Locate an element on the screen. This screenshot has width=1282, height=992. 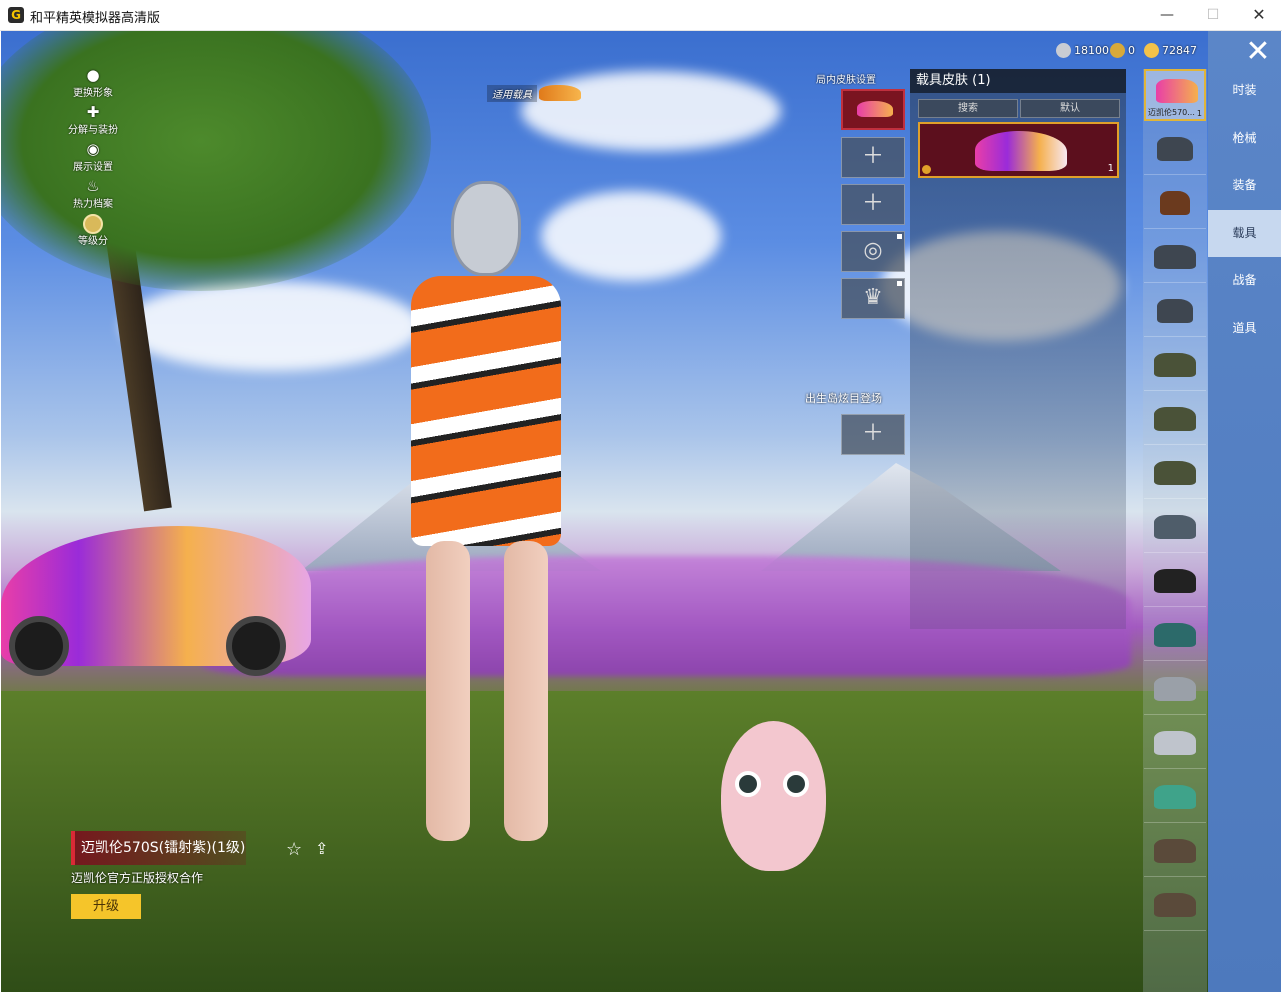
vehicle-skin-panel: 载具皮肤 (1) 搜索 默认 1 is located at coordinates (1018, 349).